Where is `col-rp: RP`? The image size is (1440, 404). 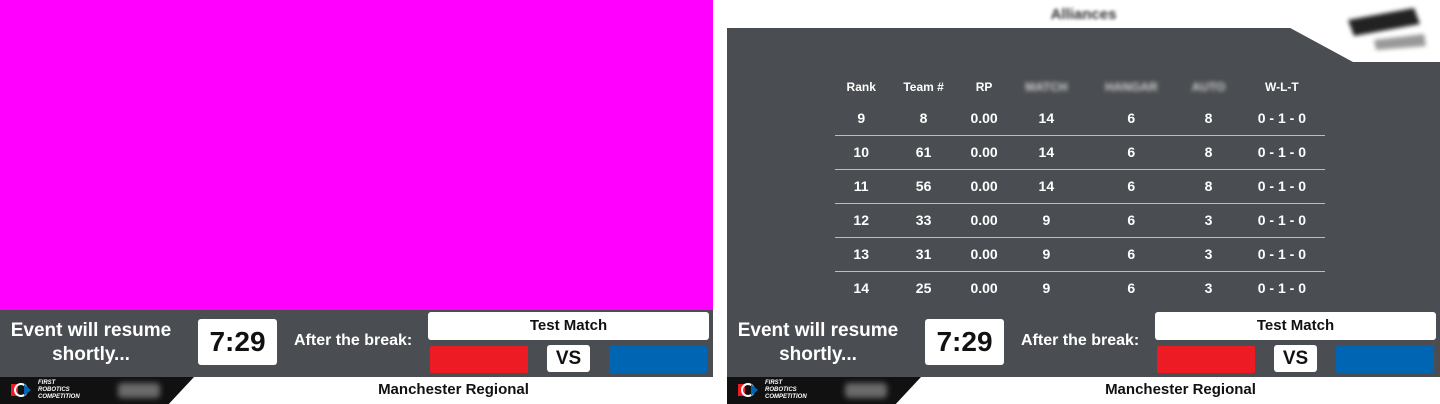 col-rp: RP is located at coordinates (984, 87).